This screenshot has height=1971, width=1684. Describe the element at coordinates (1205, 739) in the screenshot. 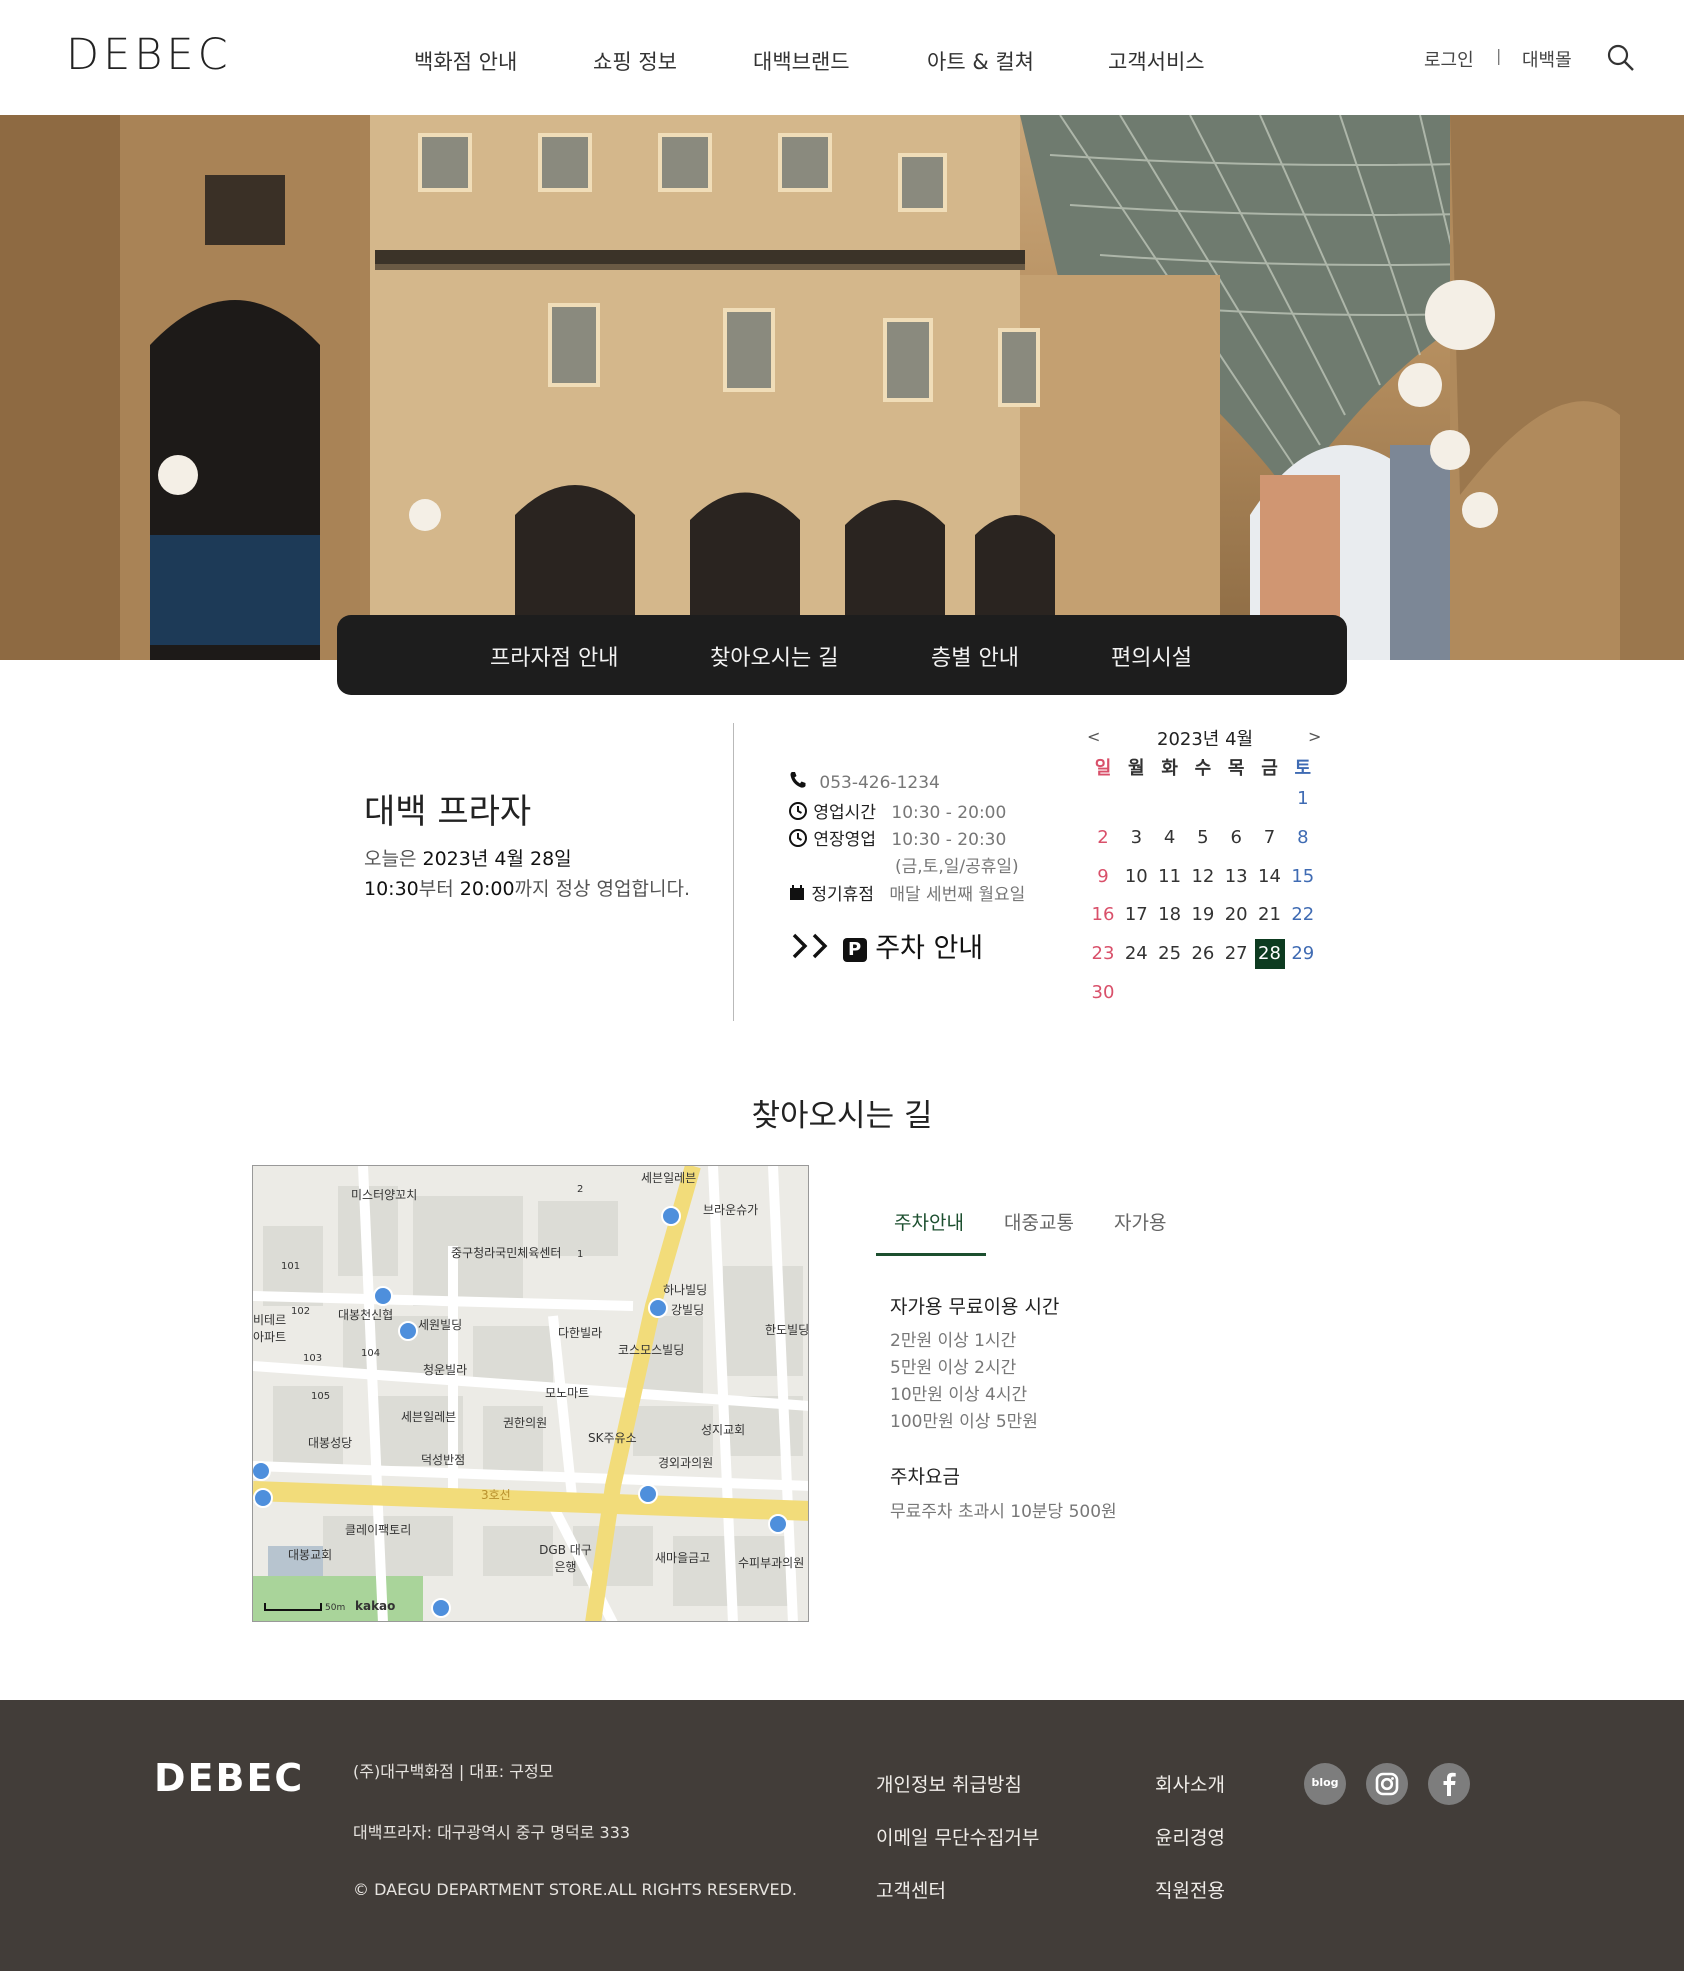

I see `calendar-title: 2023년 4월` at that location.